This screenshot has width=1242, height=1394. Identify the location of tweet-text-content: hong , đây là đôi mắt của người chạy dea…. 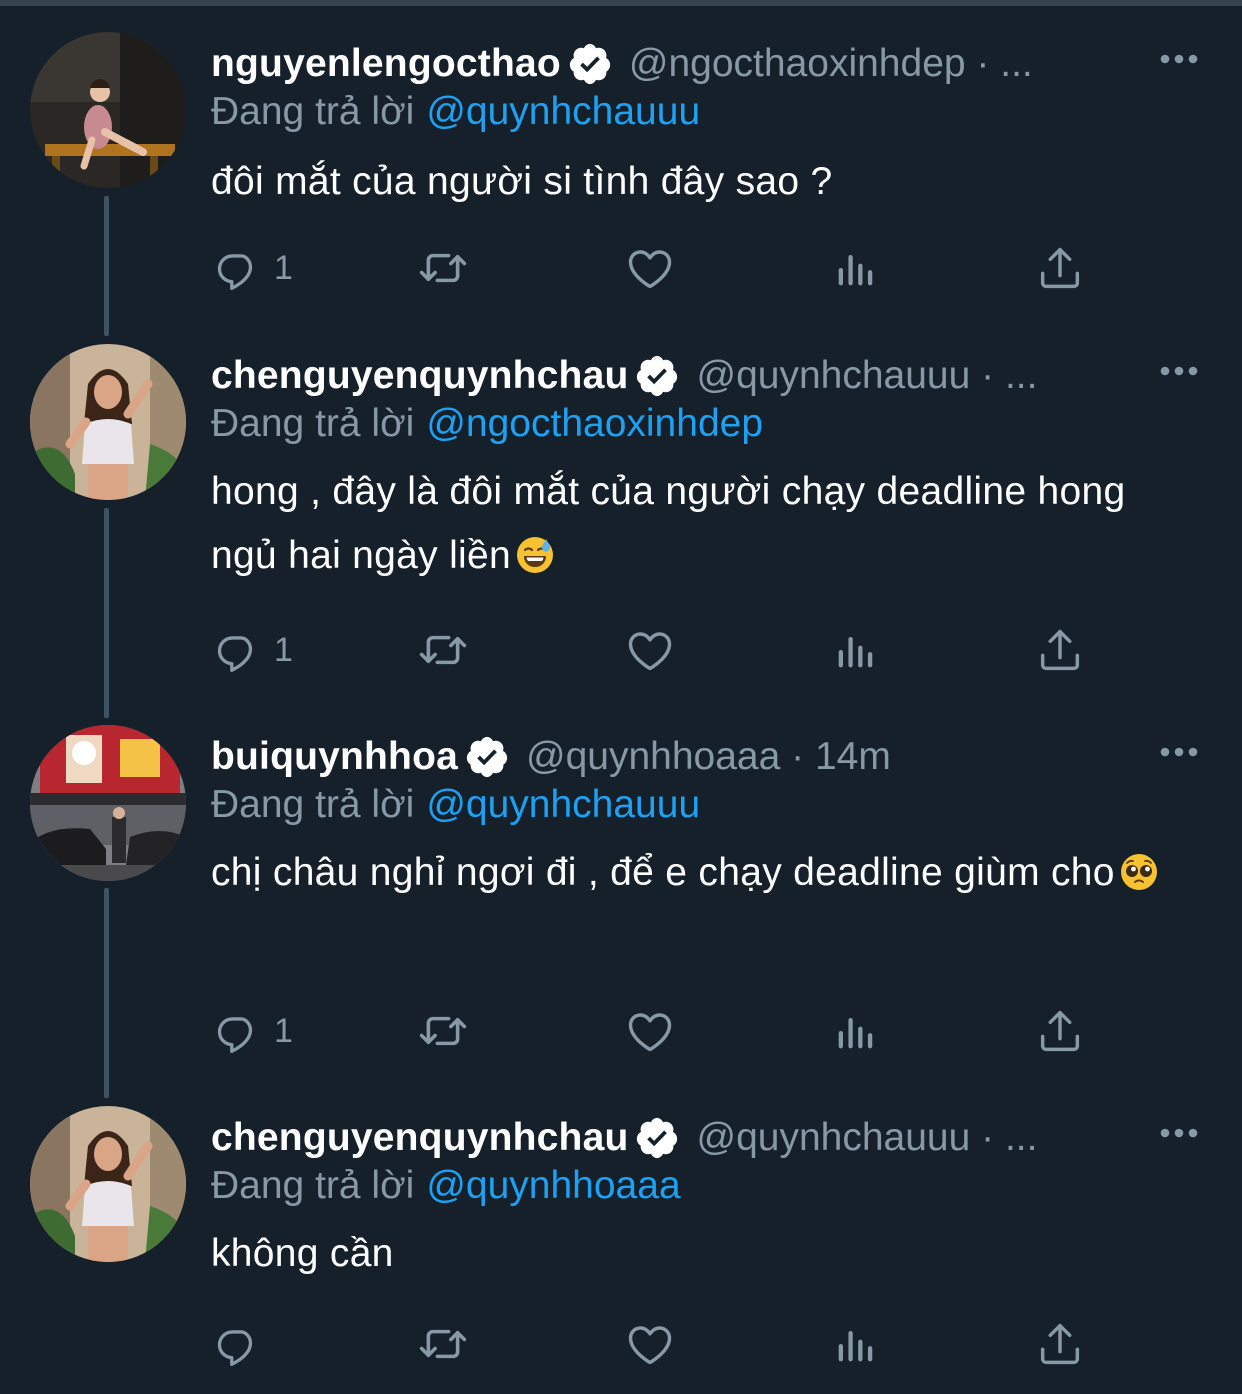
(668, 523).